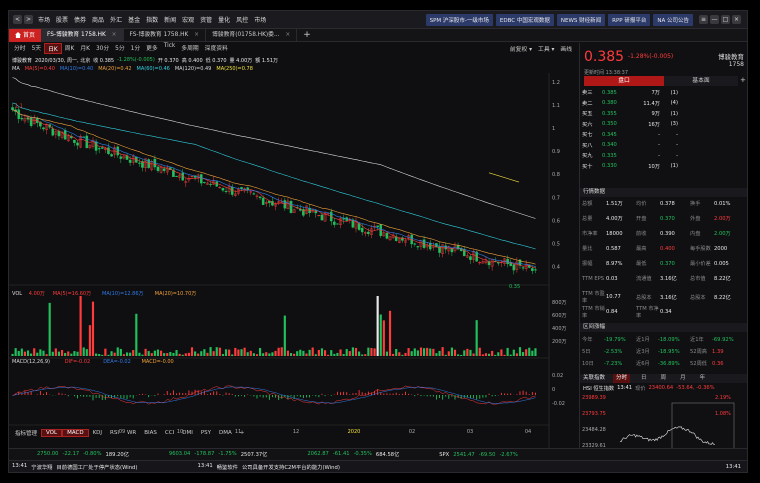 This screenshot has width=760, height=483. What do you see at coordinates (353, 454) in the screenshot?
I see `ticker-item-2: 2062.87 -61.41 -0.35% 684.58亿` at bounding box center [353, 454].